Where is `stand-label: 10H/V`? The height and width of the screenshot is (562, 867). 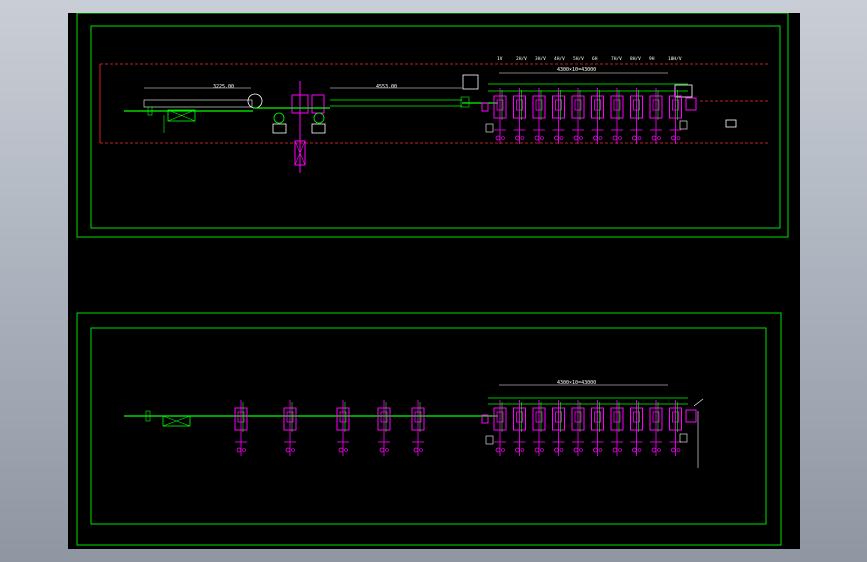
stand-label: 10H/V is located at coordinates (675, 59).